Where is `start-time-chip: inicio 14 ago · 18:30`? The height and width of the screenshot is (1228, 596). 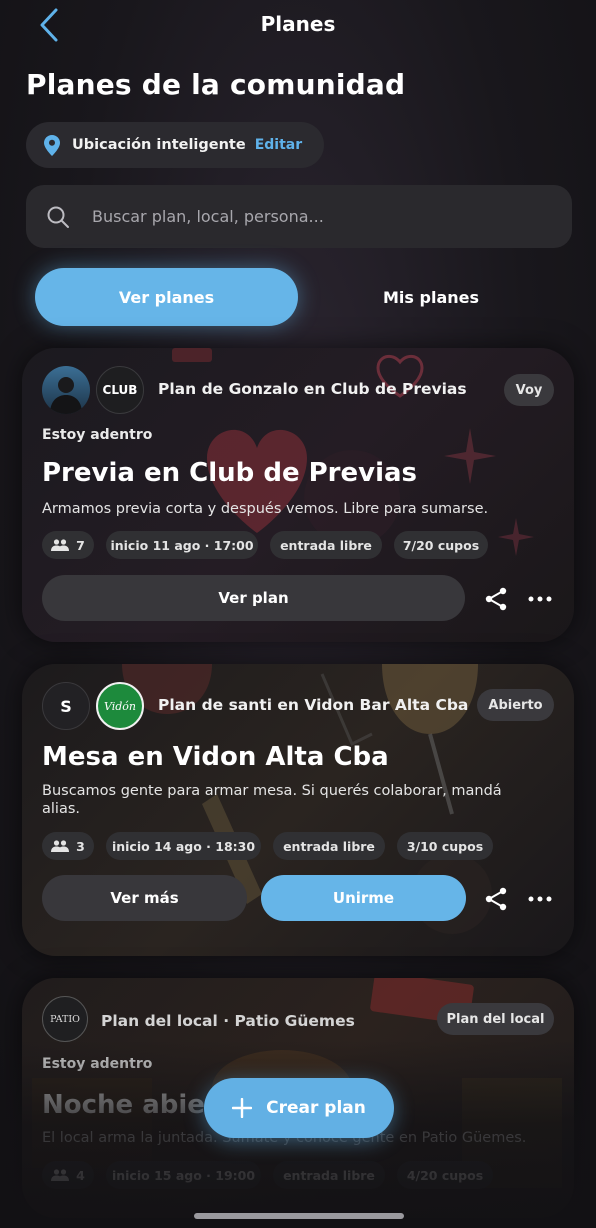
start-time-chip: inicio 14 ago · 18:30 is located at coordinates (183, 846).